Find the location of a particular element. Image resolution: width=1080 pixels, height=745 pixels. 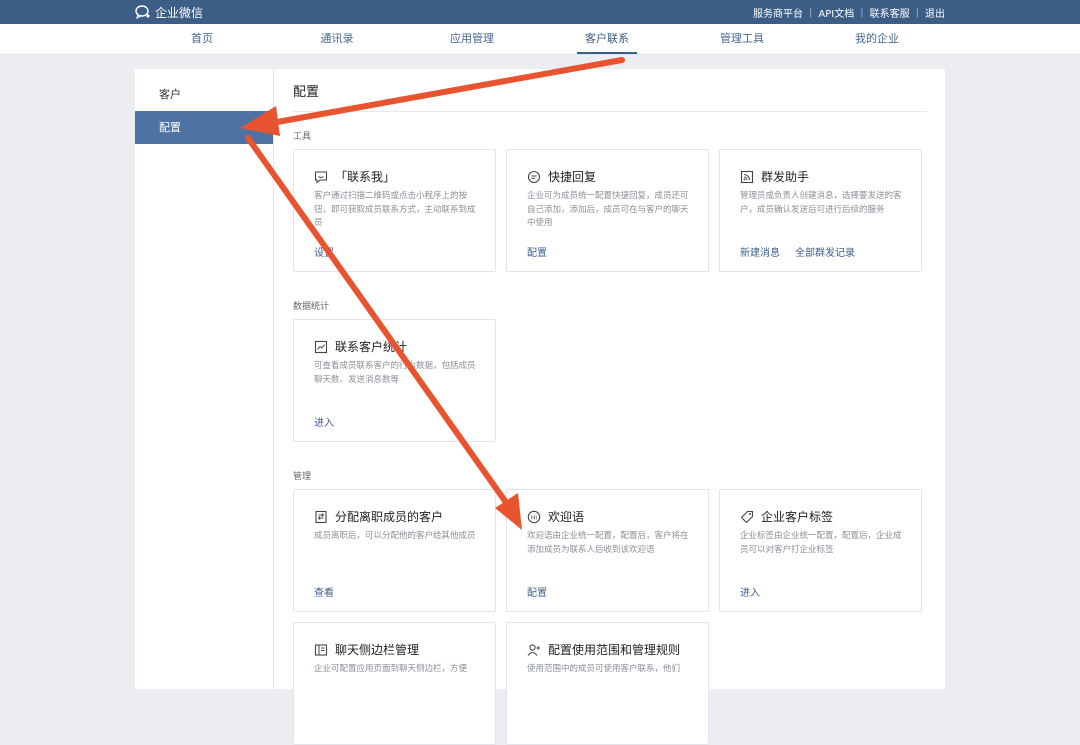

link-support: 联系客服 is located at coordinates (890, 12).